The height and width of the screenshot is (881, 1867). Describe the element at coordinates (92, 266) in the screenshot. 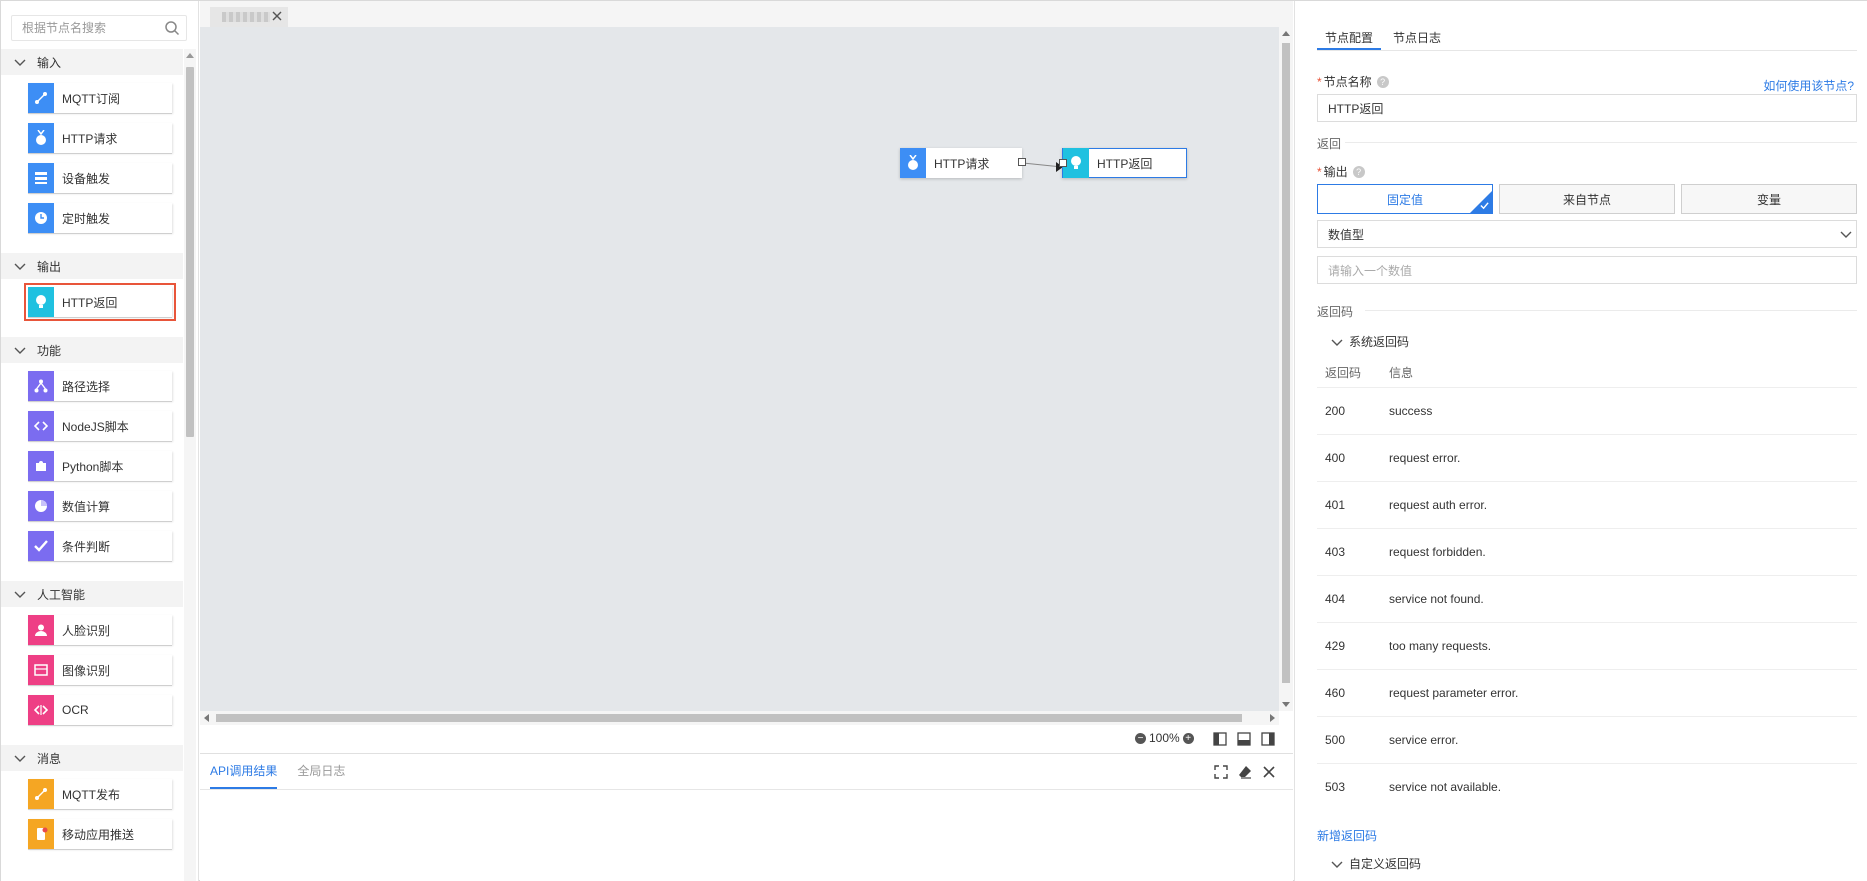

I see `palette-group-header: 输出` at that location.